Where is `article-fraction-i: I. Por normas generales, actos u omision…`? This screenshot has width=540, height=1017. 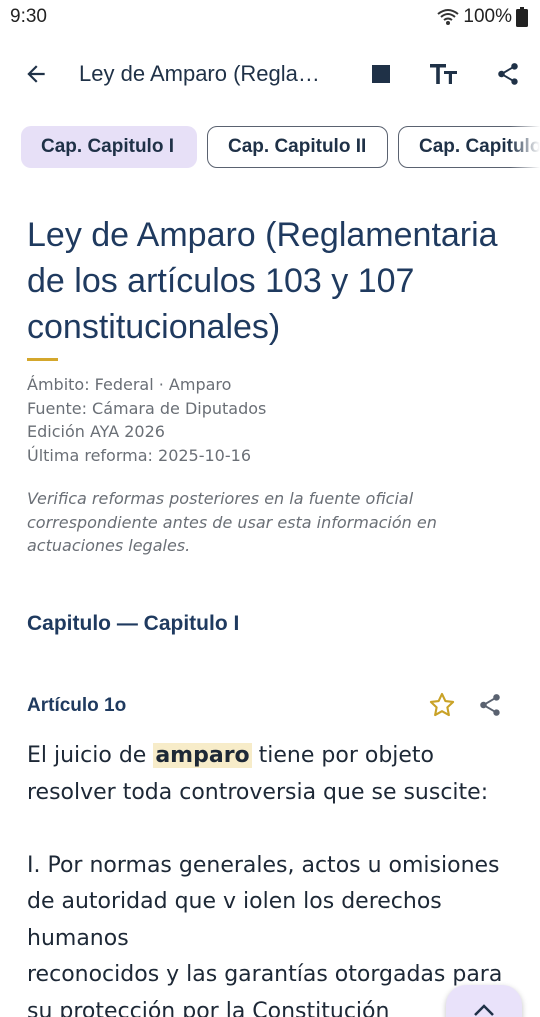
article-fraction-i: I. Por normas generales, actos u omision… is located at coordinates (263, 901).